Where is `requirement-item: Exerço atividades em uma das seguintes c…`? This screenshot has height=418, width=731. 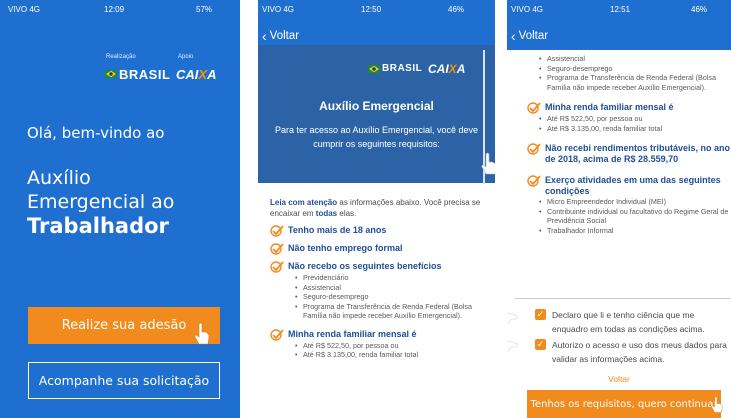
requirement-item: Exerço atividades em uma das seguintes c… is located at coordinates (629, 186).